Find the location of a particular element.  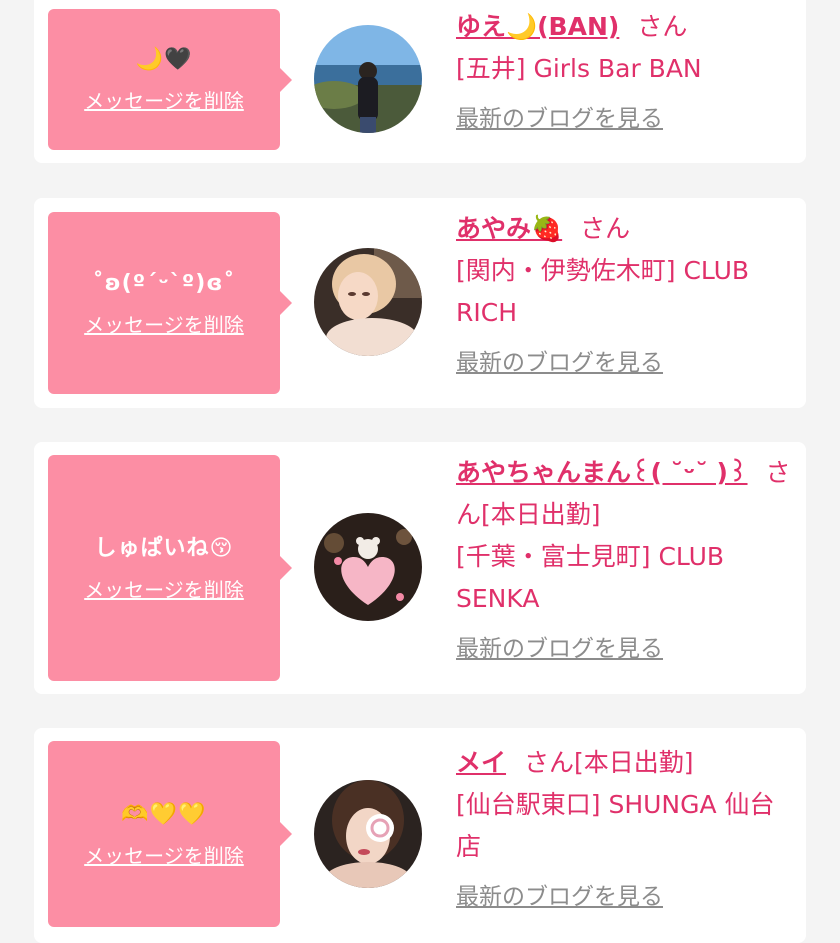

message-text: 🫶💛💛 is located at coordinates (164, 814).